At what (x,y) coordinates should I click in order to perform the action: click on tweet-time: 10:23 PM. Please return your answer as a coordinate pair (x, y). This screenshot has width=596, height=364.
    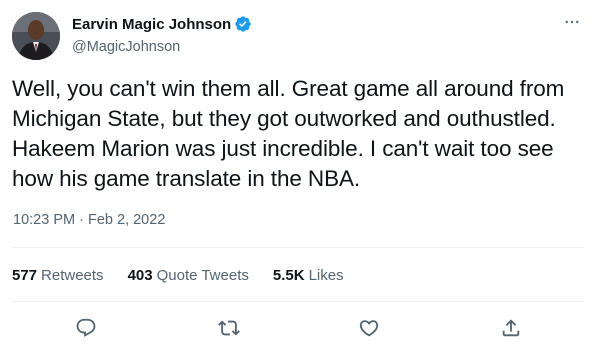
    Looking at the image, I should click on (44, 220).